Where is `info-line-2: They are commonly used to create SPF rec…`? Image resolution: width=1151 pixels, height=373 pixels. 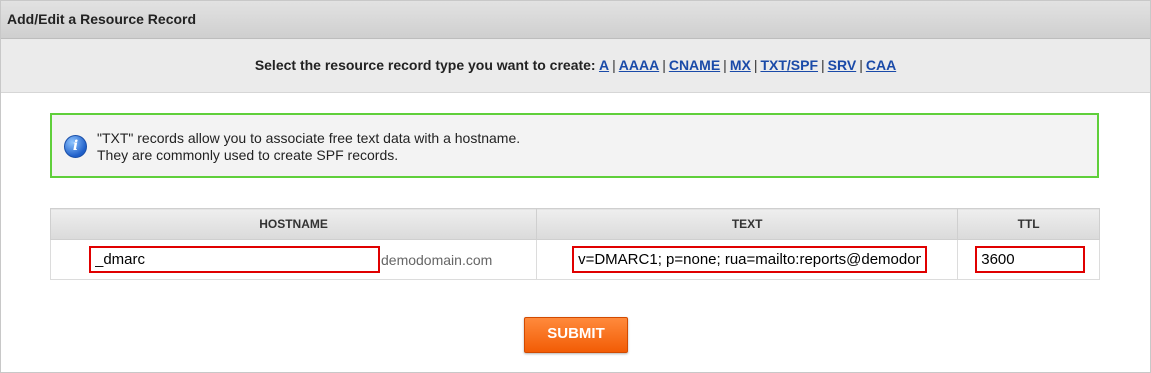
info-line-2: They are commonly used to create SPF rec… is located at coordinates (248, 155).